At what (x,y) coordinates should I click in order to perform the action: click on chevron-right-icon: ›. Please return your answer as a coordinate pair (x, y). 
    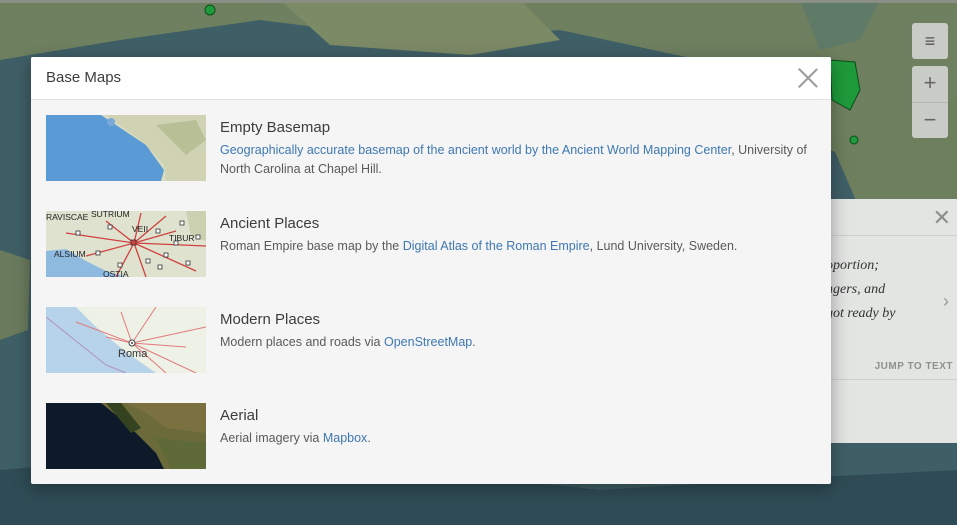
    Looking at the image, I should click on (946, 301).